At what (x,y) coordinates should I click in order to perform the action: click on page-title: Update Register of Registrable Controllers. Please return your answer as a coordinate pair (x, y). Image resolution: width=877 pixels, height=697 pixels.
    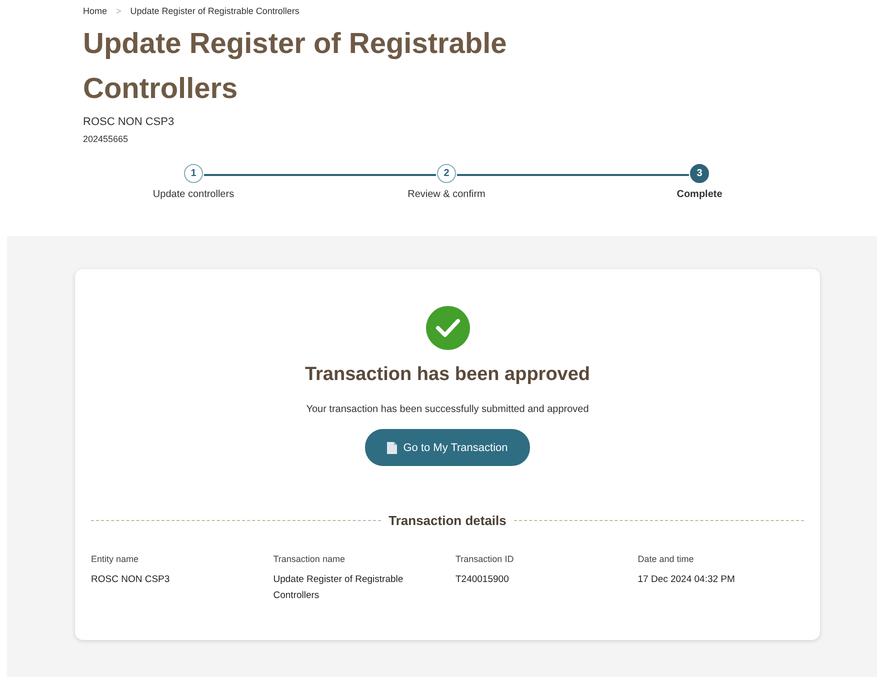
    Looking at the image, I should click on (295, 67).